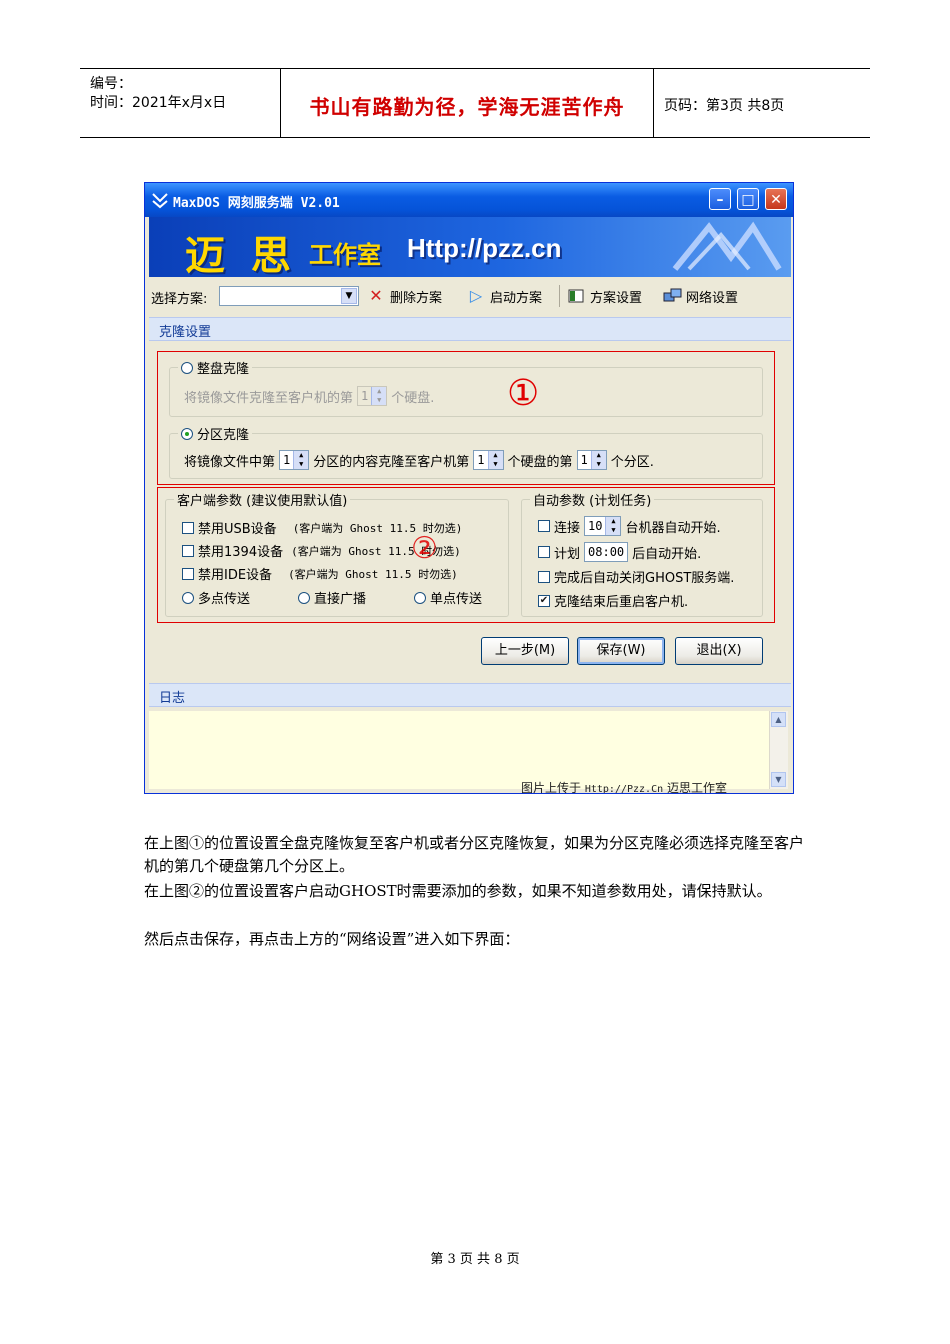 This screenshot has width=950, height=1344. What do you see at coordinates (215, 367) in the screenshot?
I see `whole-disk-option: 整盘克隆` at bounding box center [215, 367].